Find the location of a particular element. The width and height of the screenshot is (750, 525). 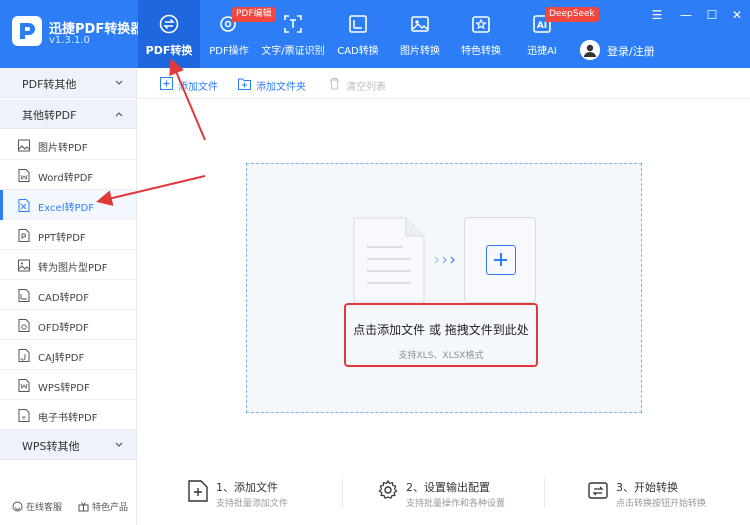

wps-file-icon is located at coordinates (24, 385).